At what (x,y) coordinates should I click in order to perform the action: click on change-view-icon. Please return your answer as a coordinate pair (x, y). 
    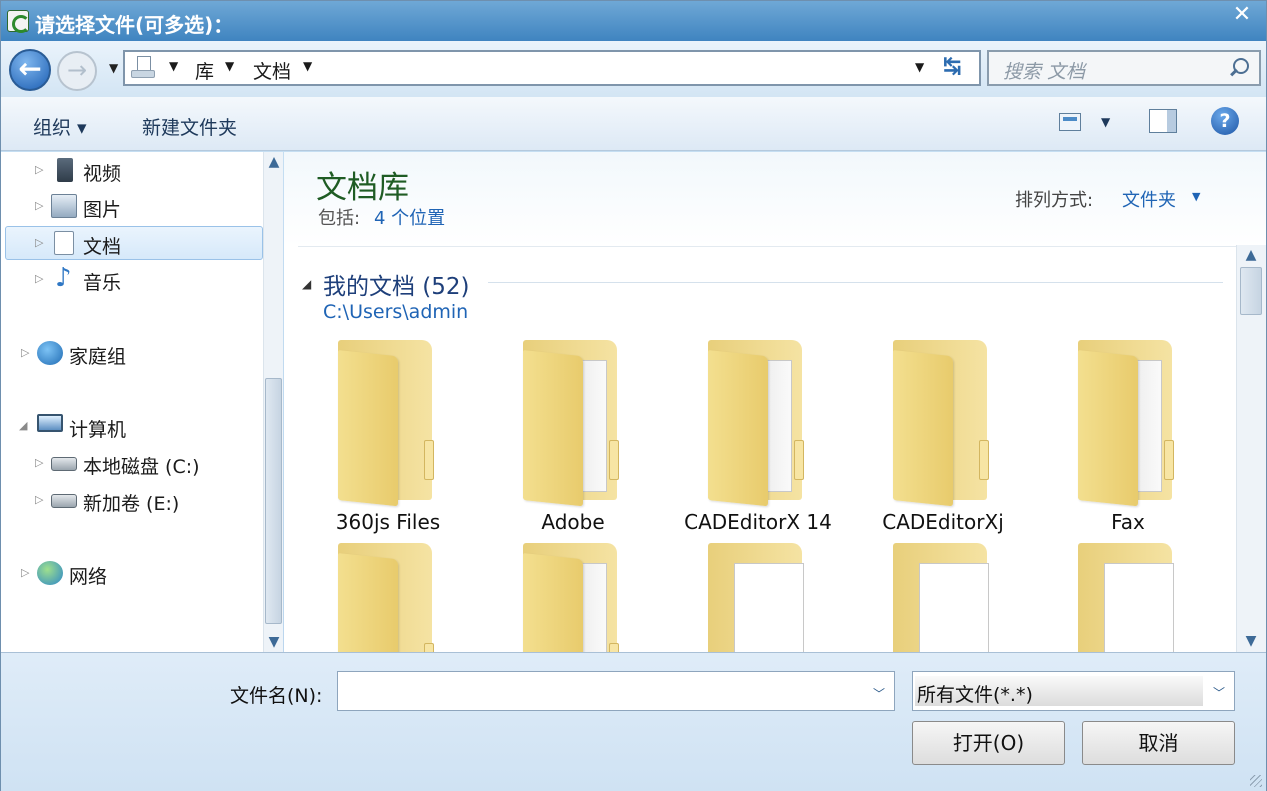
    Looking at the image, I should click on (1070, 122).